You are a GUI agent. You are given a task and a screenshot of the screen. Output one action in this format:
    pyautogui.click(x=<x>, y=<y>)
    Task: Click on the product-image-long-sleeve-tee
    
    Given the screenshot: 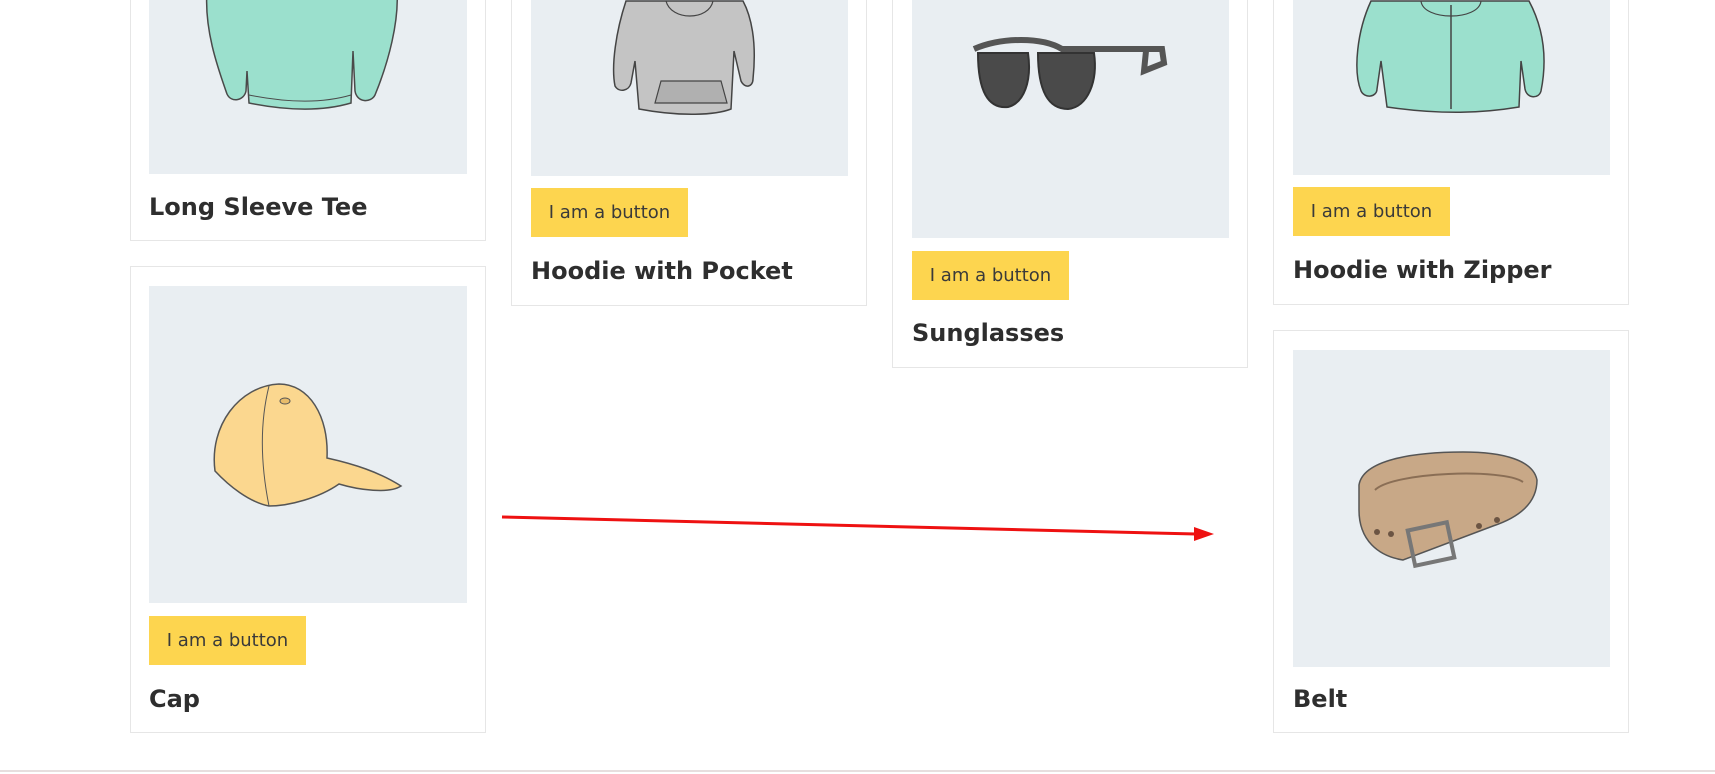 What is the action you would take?
    pyautogui.click(x=308, y=87)
    